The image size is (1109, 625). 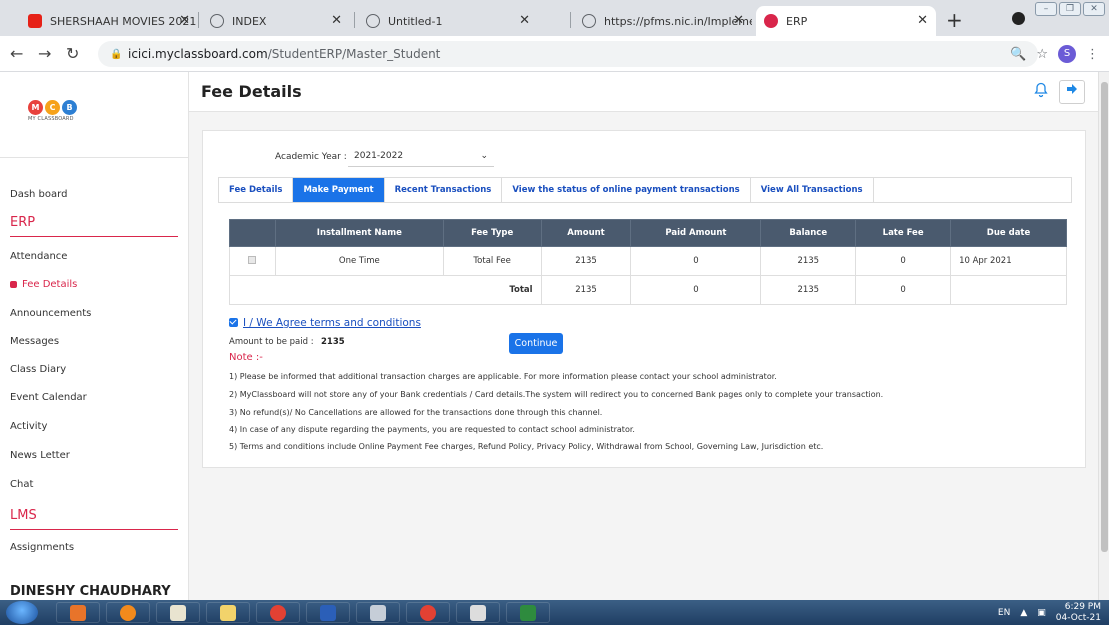 I want to click on window-controls: – ❐ ✕, so click(x=1070, y=9).